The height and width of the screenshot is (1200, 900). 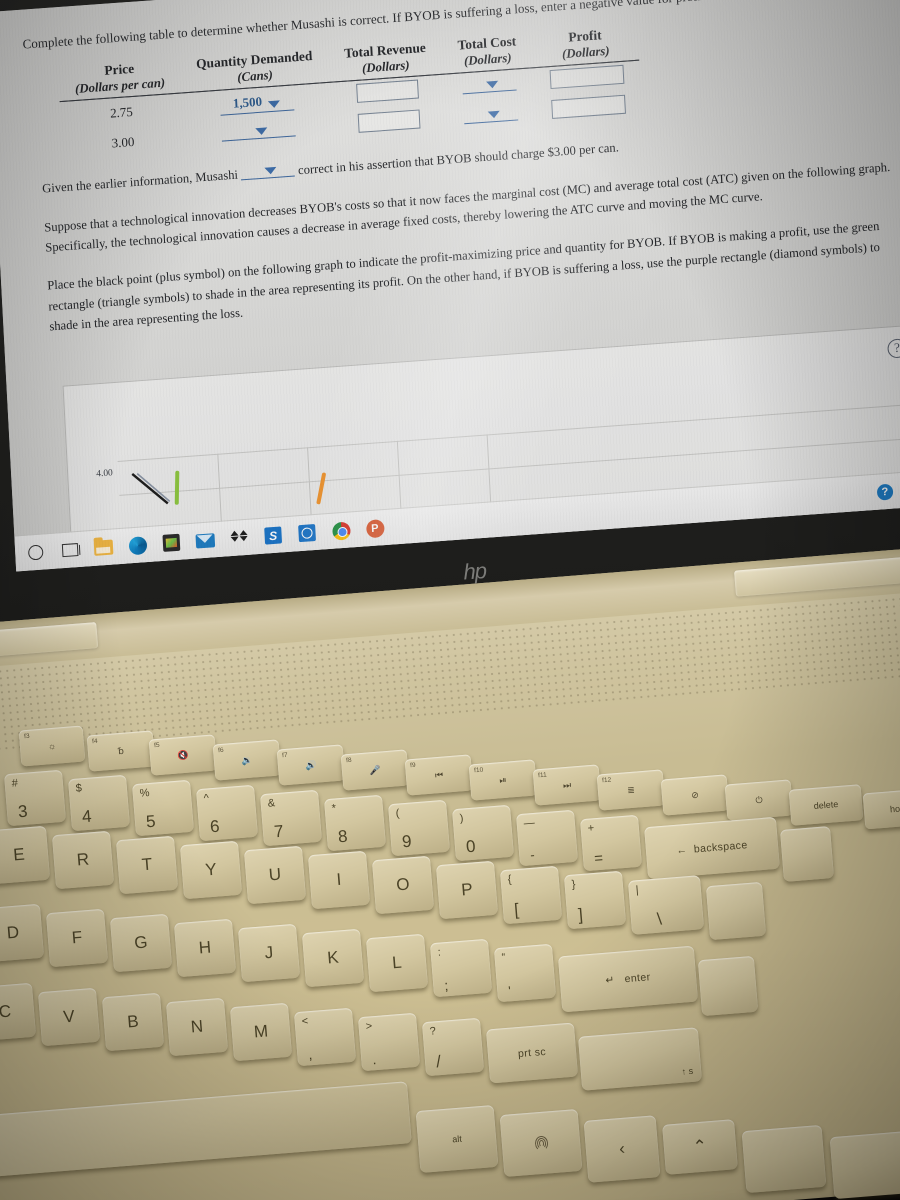 I want to click on key-f12: f12 ≣, so click(x=631, y=790).